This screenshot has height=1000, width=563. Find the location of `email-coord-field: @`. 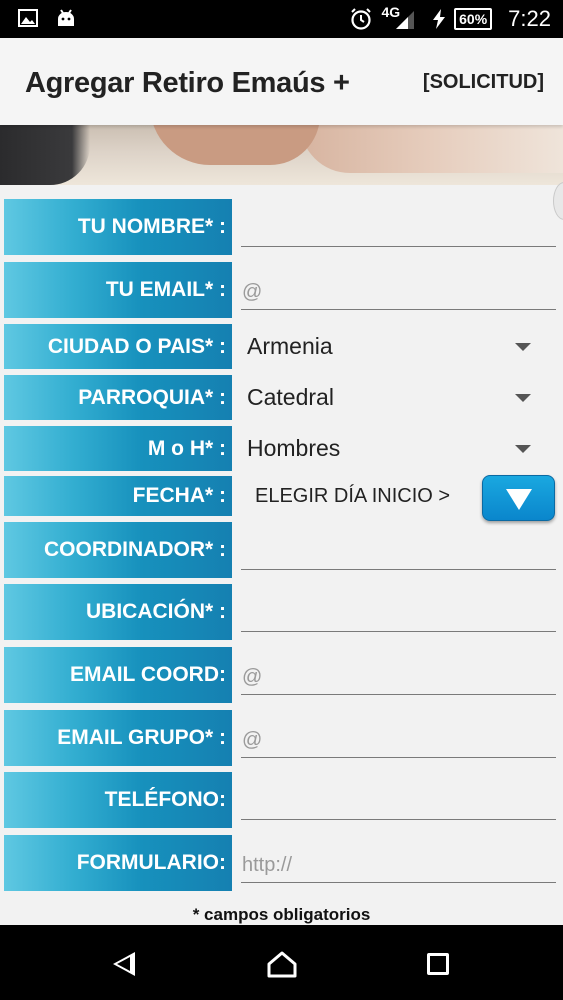

email-coord-field: @ is located at coordinates (398, 675).